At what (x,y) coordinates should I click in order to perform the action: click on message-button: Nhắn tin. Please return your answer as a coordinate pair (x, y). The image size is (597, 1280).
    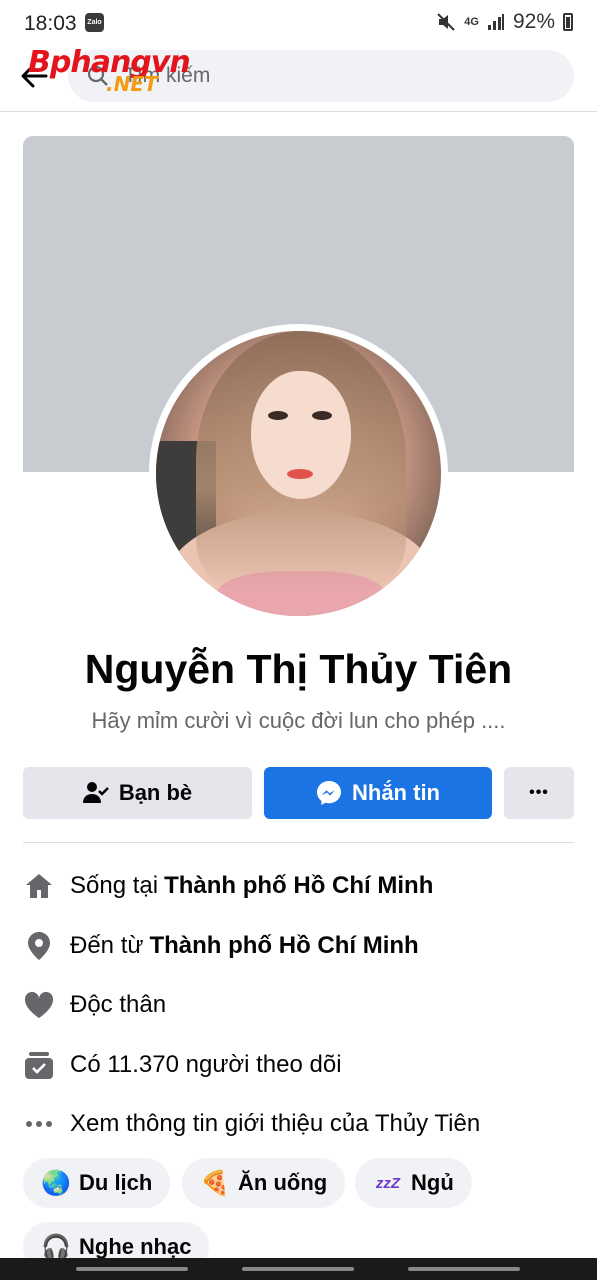
    Looking at the image, I should click on (378, 793).